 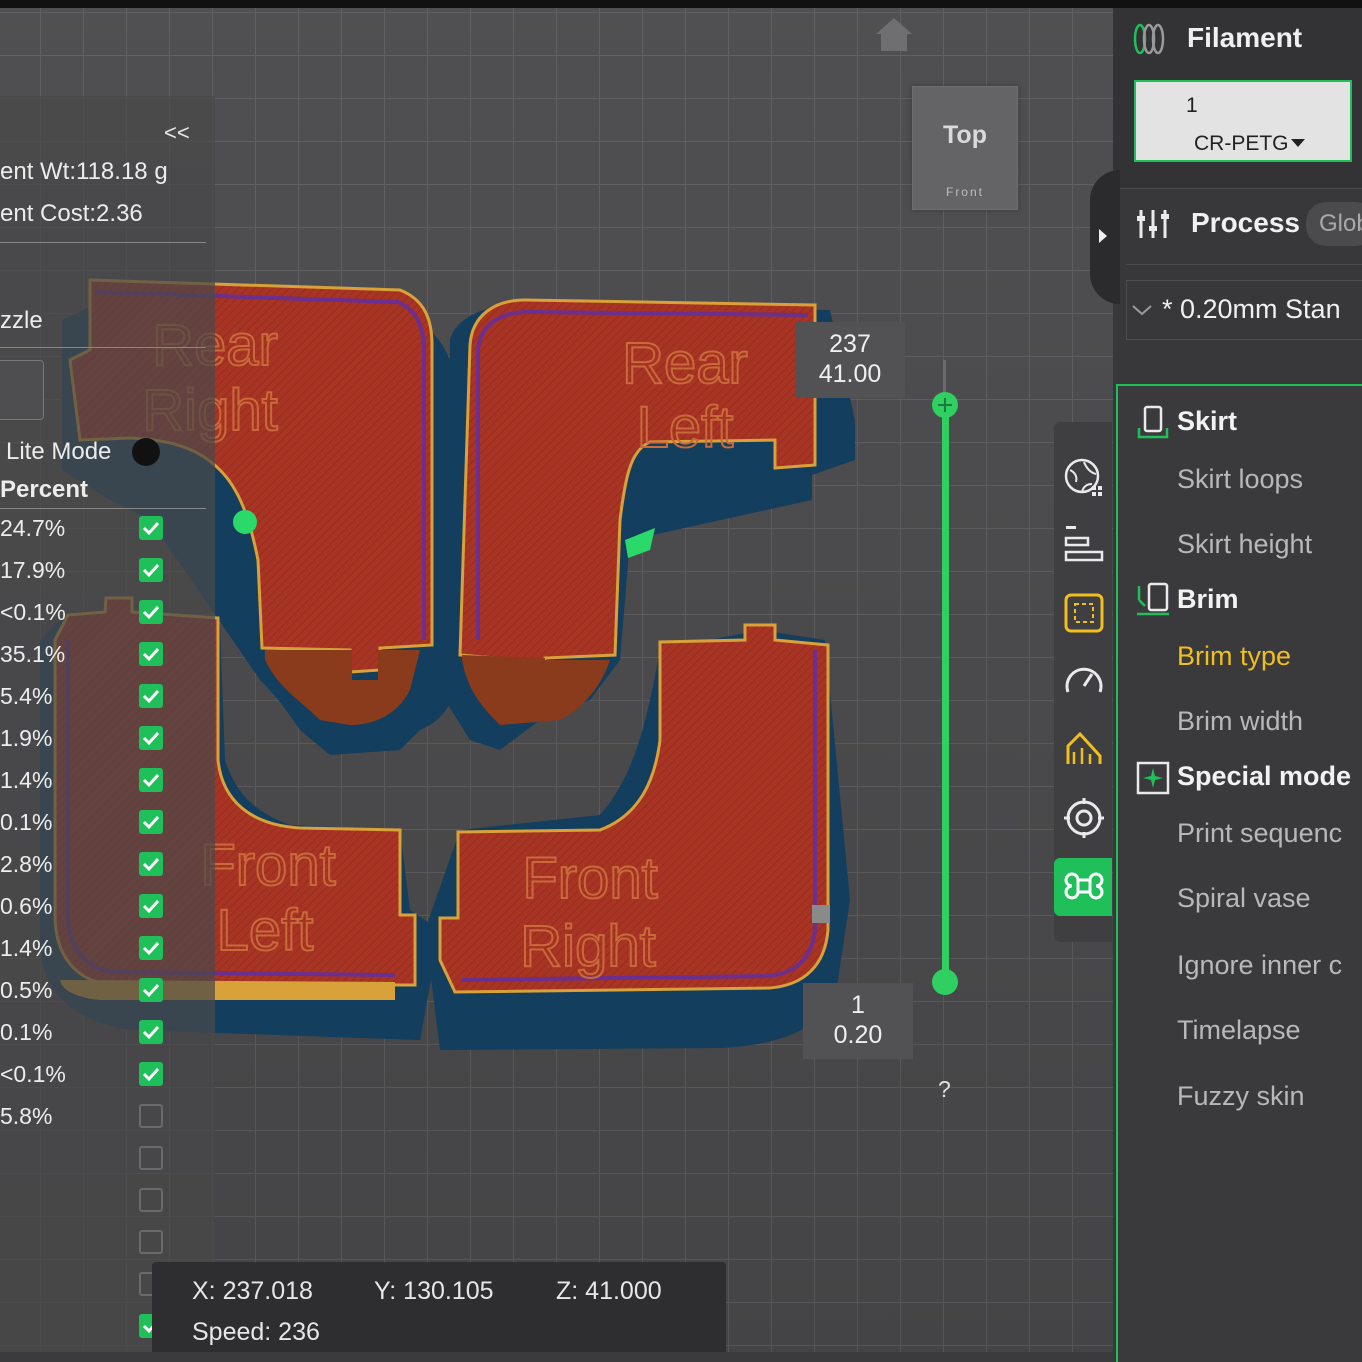 What do you see at coordinates (1259, 833) in the screenshot?
I see `option-print-sequence: Print sequenc` at bounding box center [1259, 833].